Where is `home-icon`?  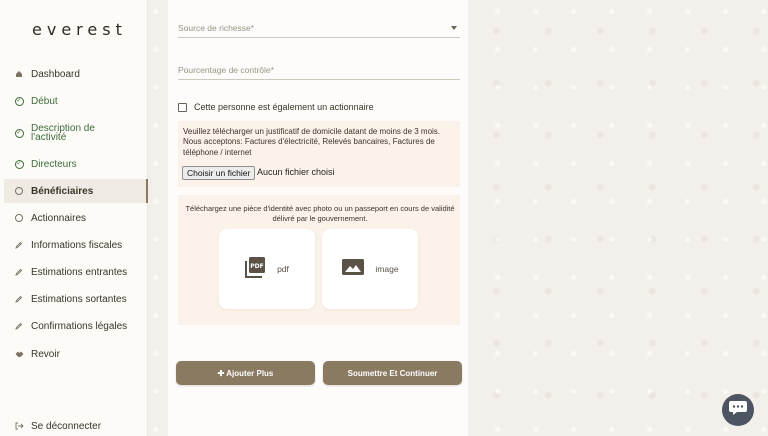 home-icon is located at coordinates (19, 74).